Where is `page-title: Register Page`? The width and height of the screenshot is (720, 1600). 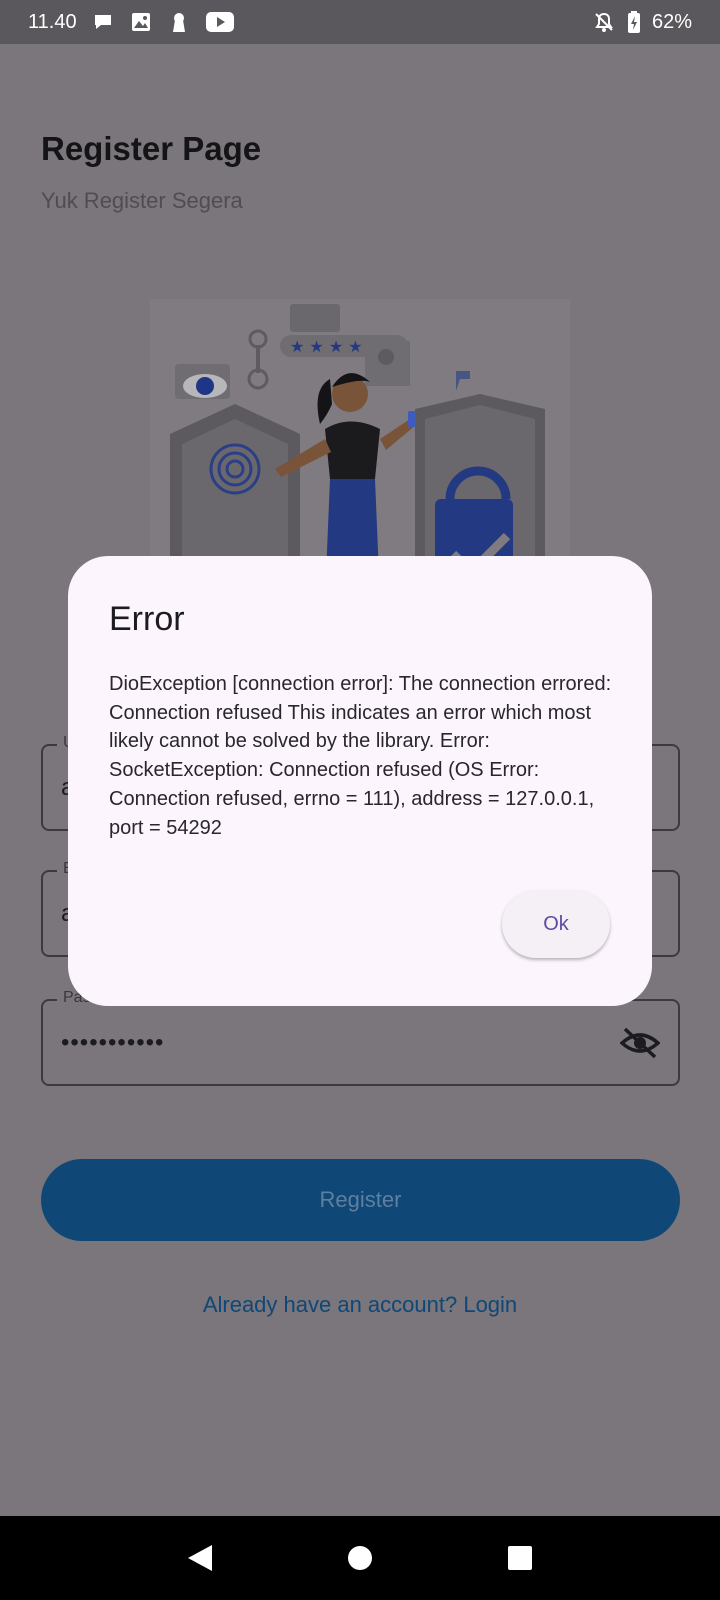
page-title: Register Page is located at coordinates (151, 148).